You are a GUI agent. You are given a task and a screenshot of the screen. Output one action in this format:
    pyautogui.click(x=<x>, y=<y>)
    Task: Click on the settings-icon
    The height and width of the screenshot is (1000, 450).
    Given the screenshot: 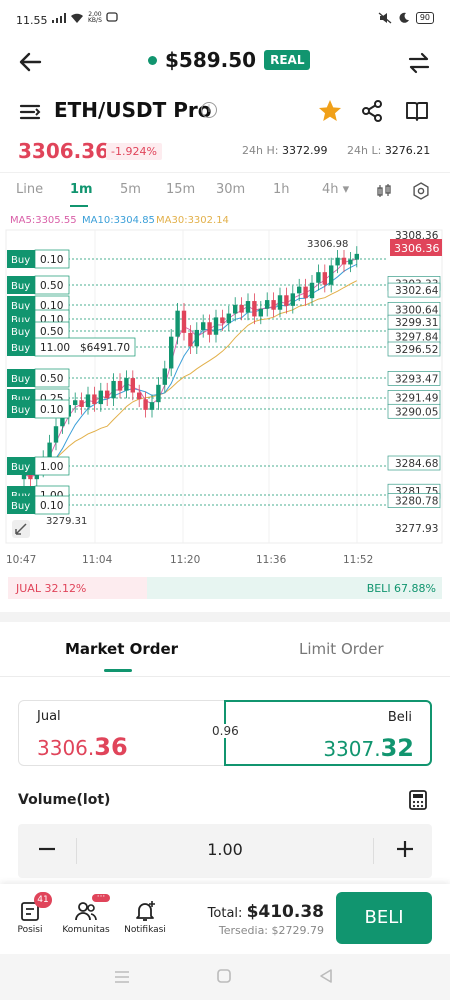 What is the action you would take?
    pyautogui.click(x=421, y=191)
    